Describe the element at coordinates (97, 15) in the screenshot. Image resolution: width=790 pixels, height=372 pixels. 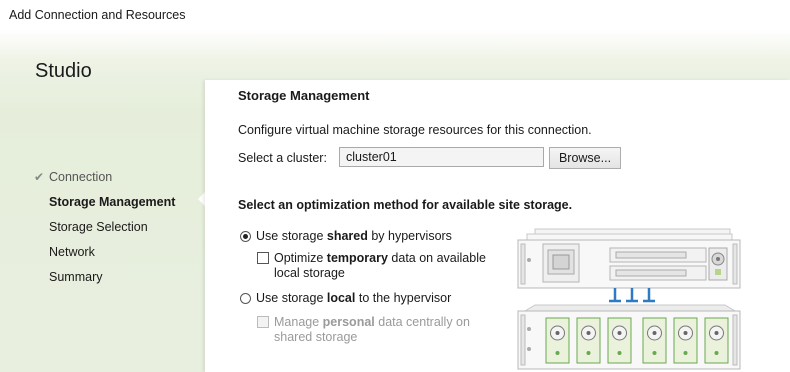
I see `window-title: Add Connection and Resources` at that location.